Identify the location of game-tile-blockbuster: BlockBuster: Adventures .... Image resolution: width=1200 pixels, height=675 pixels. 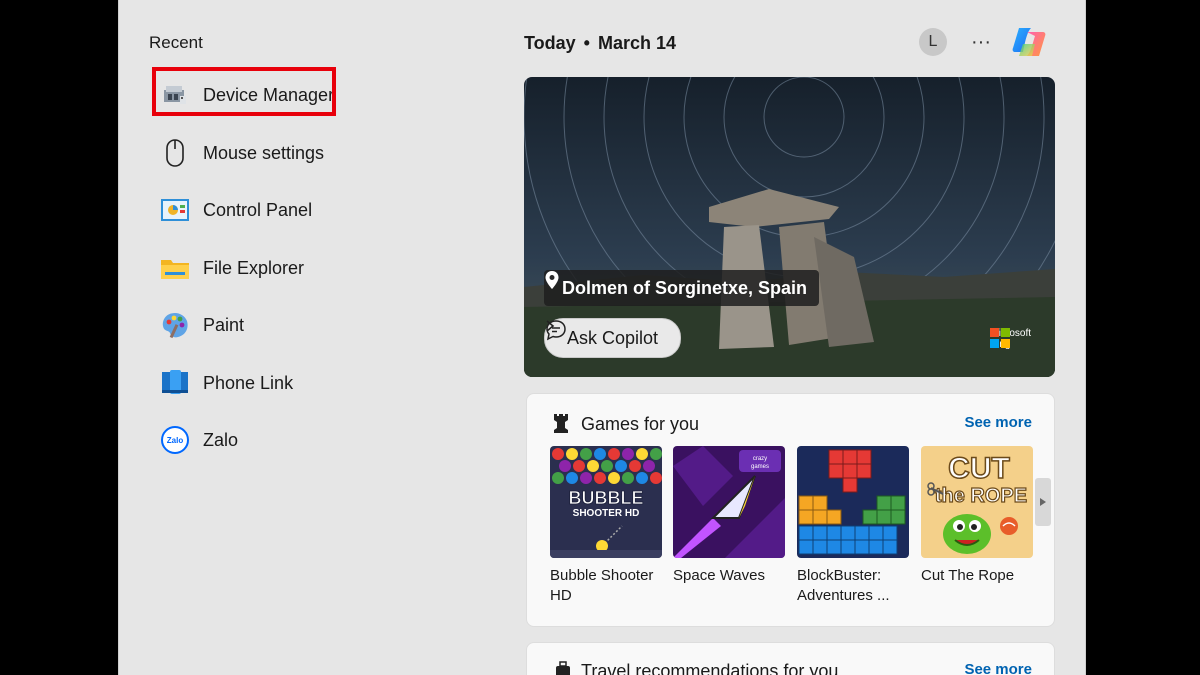
(853, 526).